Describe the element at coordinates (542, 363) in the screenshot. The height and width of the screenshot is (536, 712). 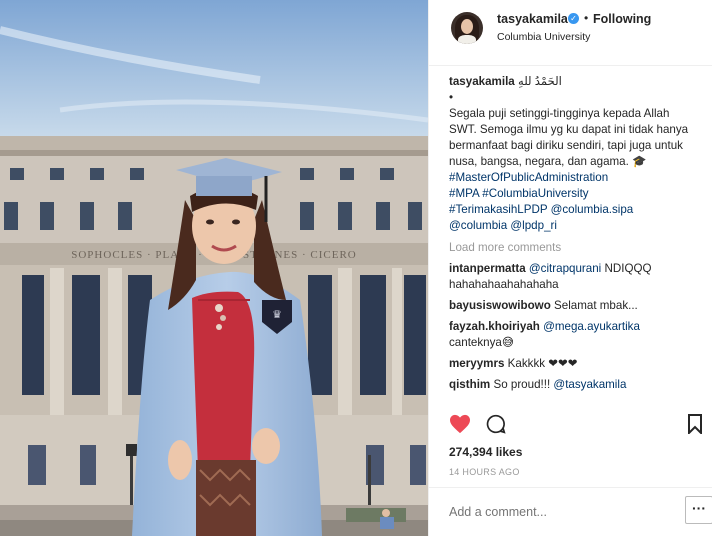
I see `comment-text: Kakkkk ❤❤❤` at that location.